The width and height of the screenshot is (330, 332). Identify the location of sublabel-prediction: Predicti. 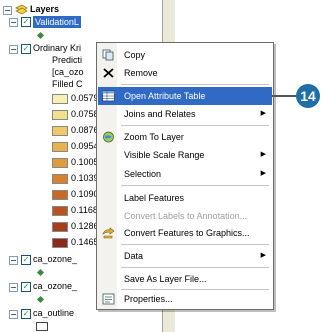
(67, 60).